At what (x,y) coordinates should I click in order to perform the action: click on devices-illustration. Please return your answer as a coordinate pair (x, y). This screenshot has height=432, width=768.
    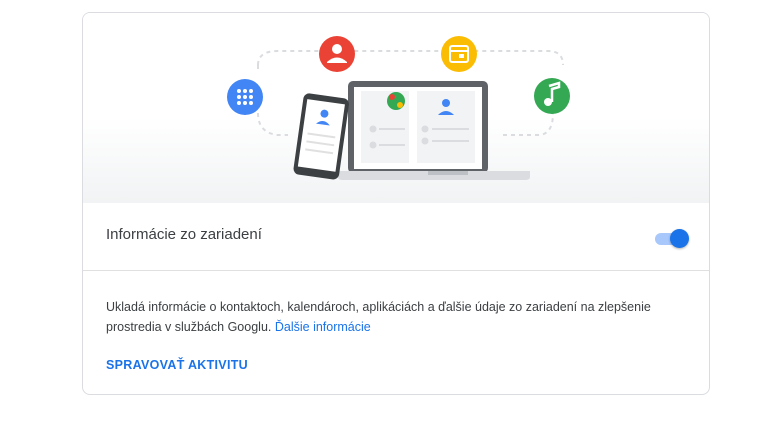
    Looking at the image, I should click on (398, 108).